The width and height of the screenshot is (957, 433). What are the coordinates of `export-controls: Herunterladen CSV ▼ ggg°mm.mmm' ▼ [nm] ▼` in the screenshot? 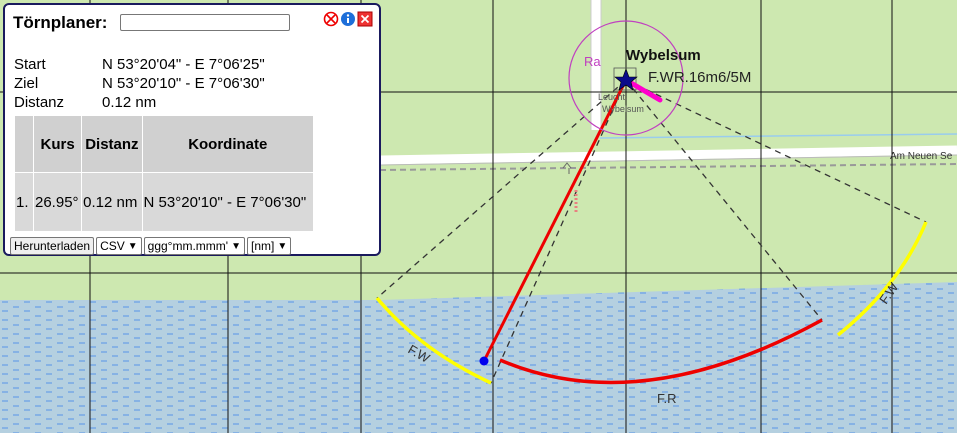 It's located at (151, 246).